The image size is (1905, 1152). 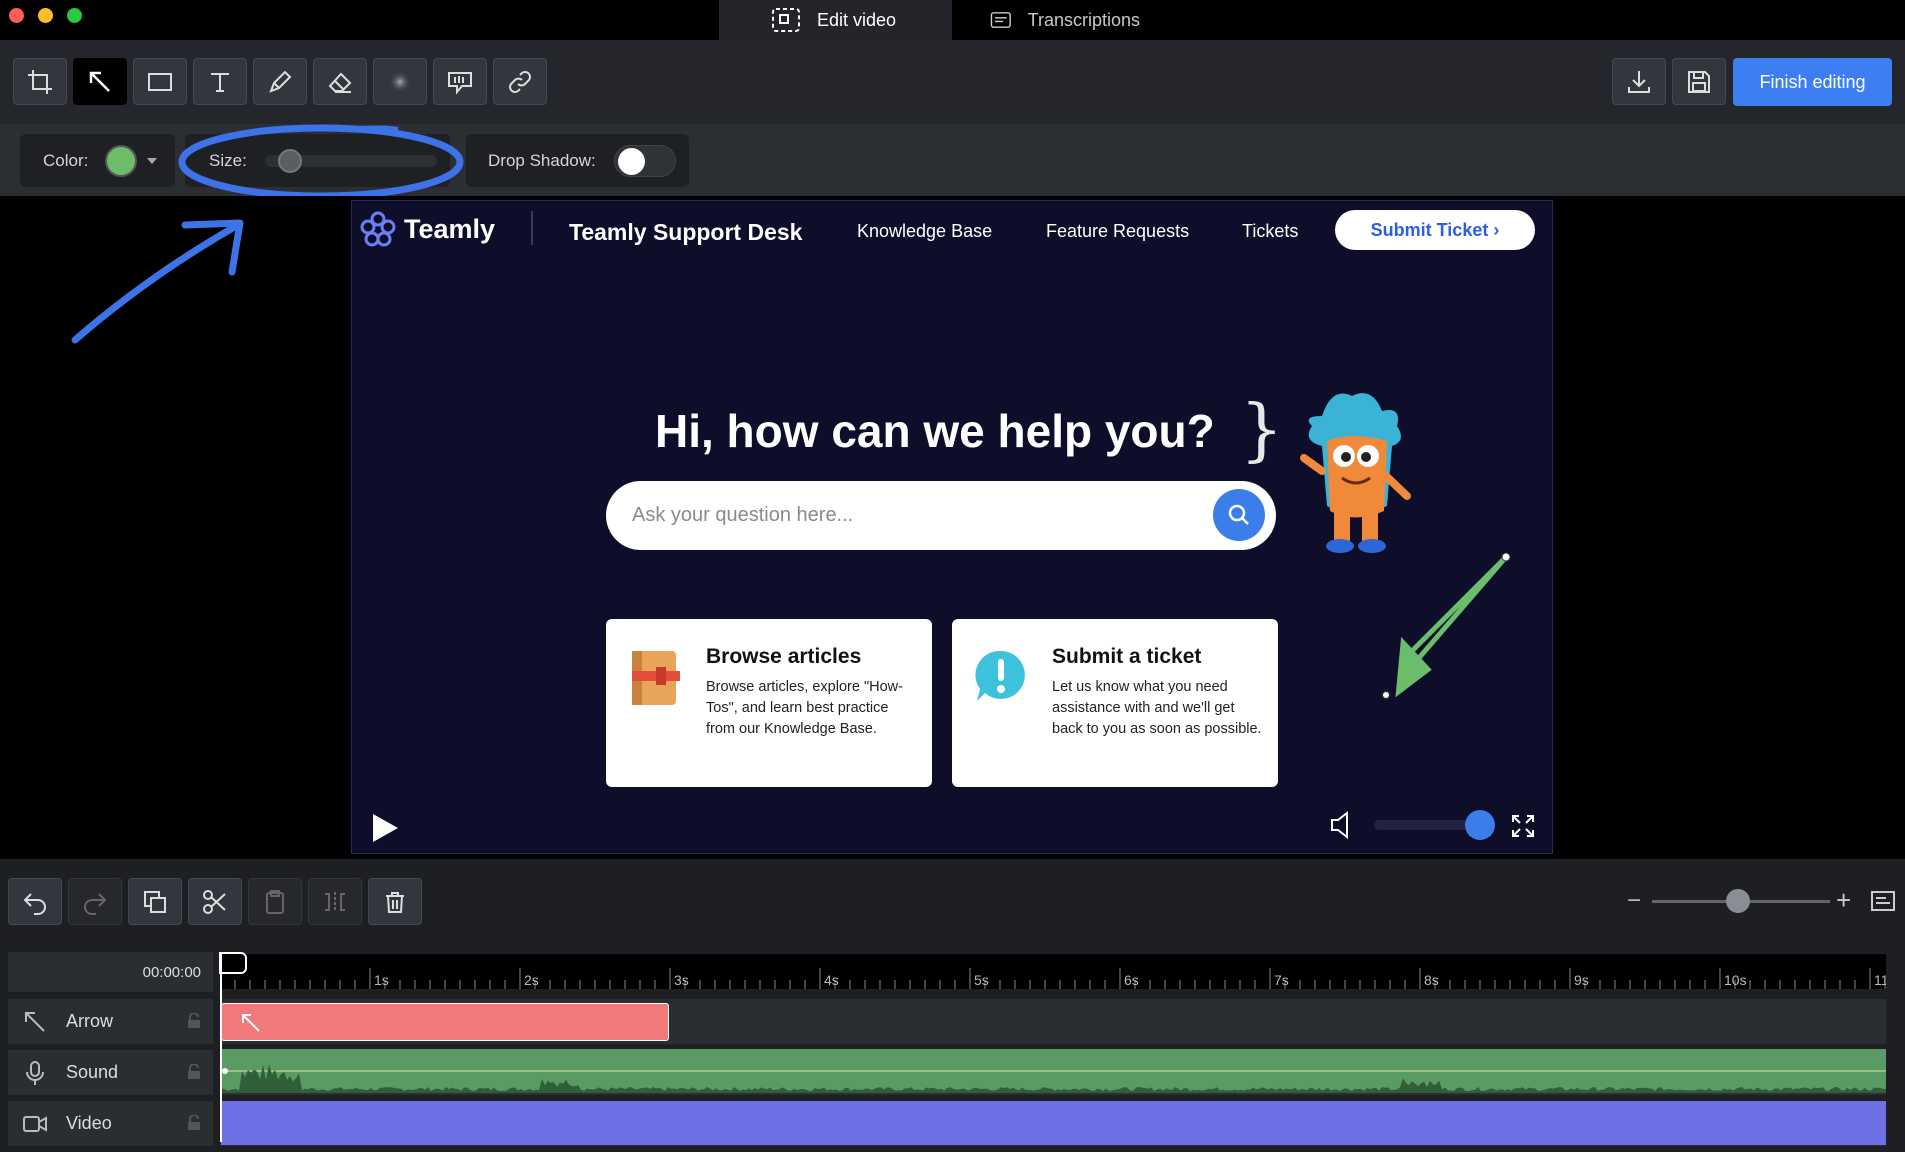 I want to click on download-icon, so click(x=1639, y=81).